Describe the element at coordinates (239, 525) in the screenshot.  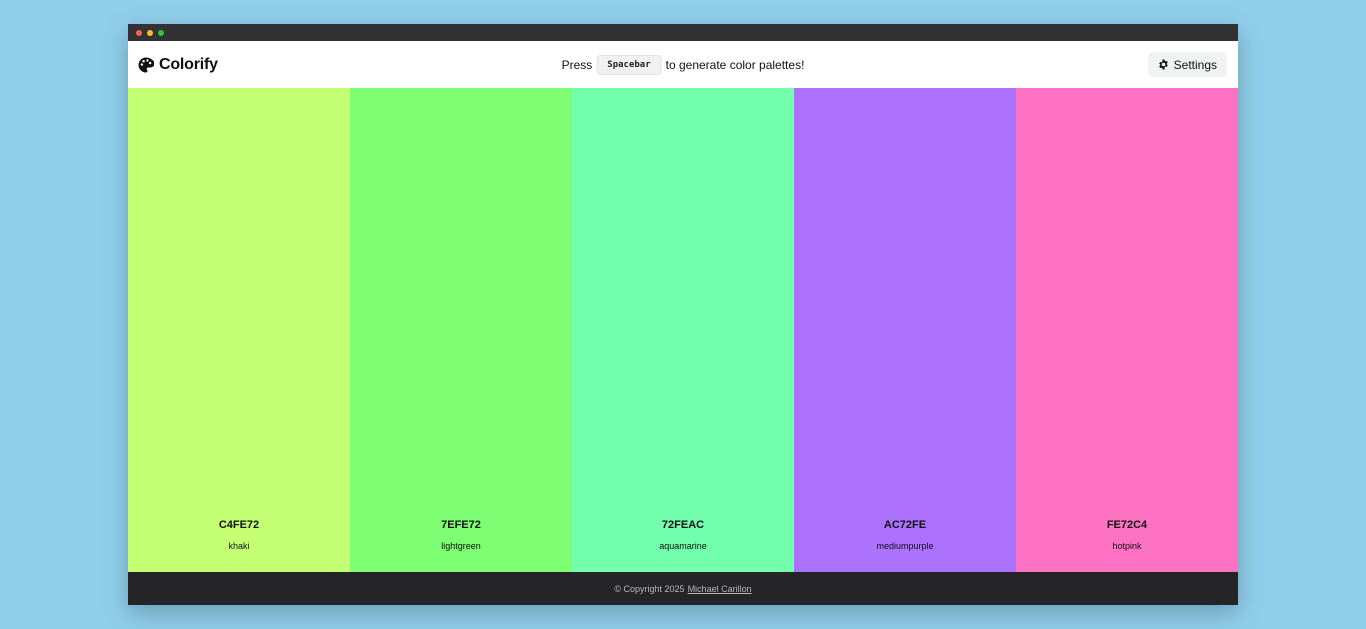
I see `swatch-hex: C4FE72` at that location.